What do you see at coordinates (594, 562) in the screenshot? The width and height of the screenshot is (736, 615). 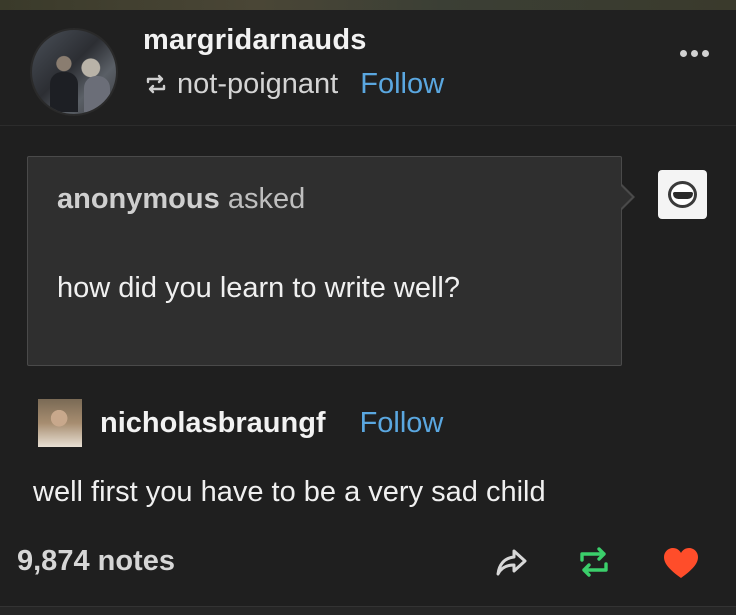 I see `reblog-button` at bounding box center [594, 562].